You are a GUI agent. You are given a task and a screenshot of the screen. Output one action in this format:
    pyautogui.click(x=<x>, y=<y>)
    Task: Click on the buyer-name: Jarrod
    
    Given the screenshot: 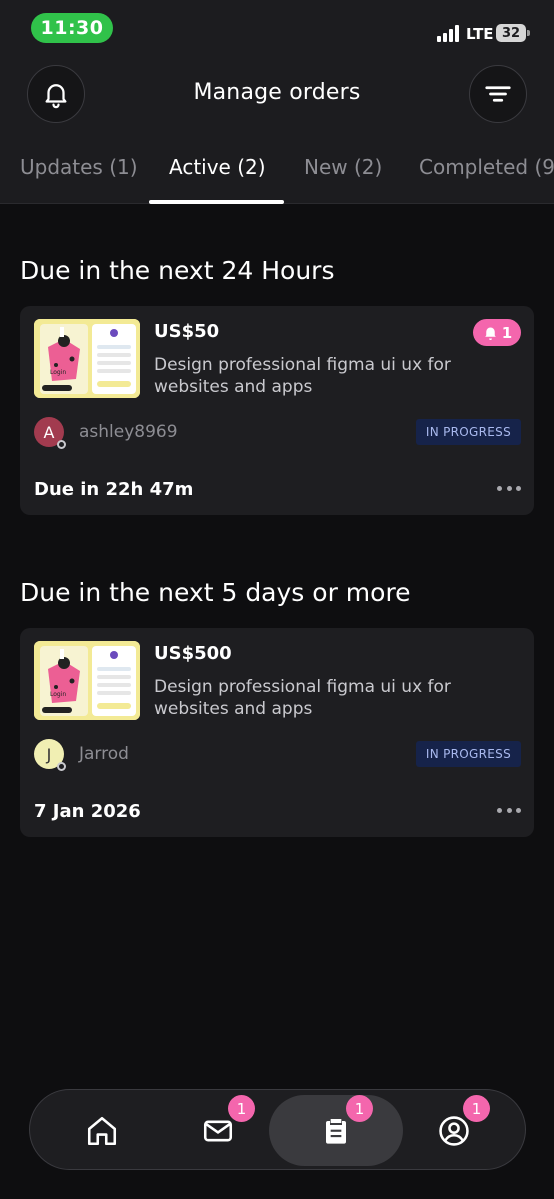 What is the action you would take?
    pyautogui.click(x=104, y=754)
    